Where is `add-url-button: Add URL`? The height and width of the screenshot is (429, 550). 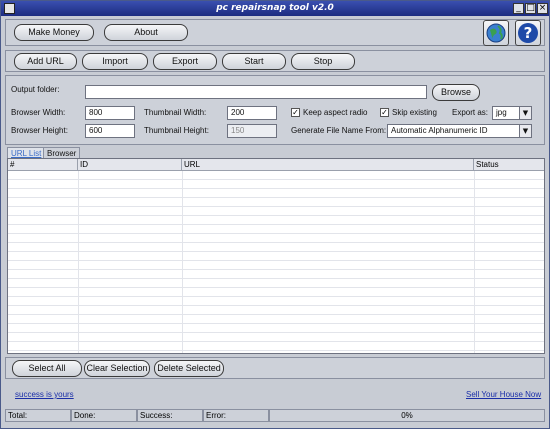 add-url-button: Add URL is located at coordinates (45, 61).